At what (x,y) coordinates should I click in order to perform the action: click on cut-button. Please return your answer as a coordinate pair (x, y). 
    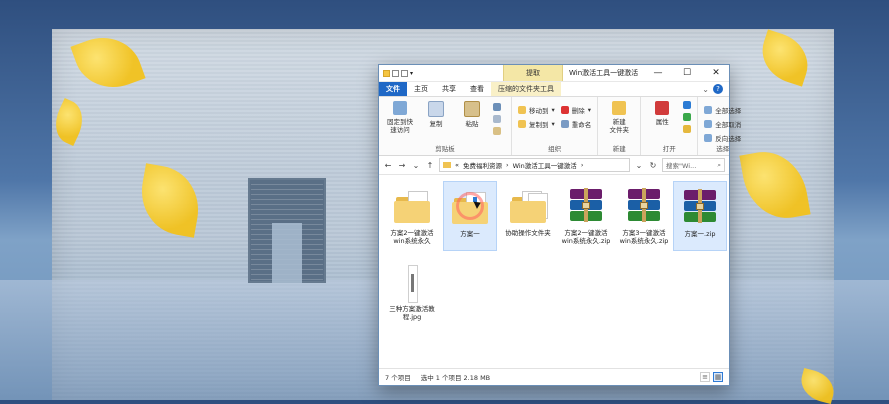
    Looking at the image, I should click on (497, 107).